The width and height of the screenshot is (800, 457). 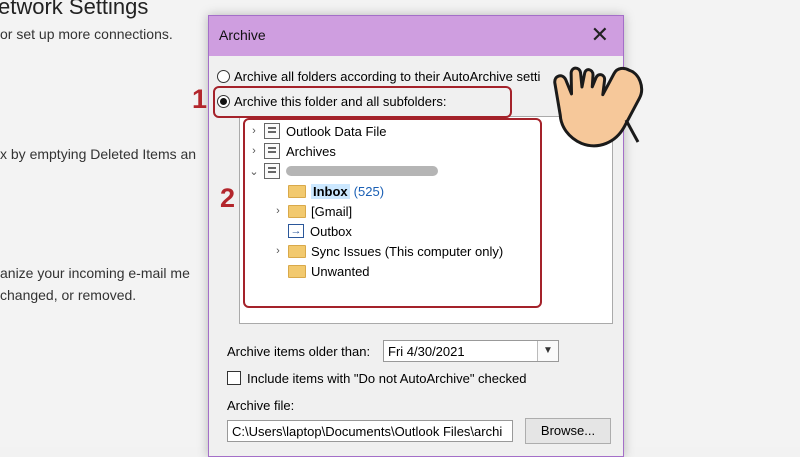 What do you see at coordinates (547, 351) in the screenshot?
I see `chevron-down-icon: ▼` at bounding box center [547, 351].